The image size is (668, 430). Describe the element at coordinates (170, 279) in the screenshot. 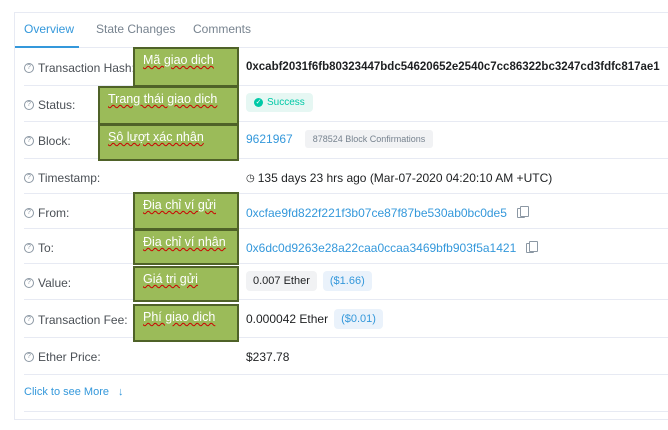

I see `annotation-text: Giá tri gửi` at that location.